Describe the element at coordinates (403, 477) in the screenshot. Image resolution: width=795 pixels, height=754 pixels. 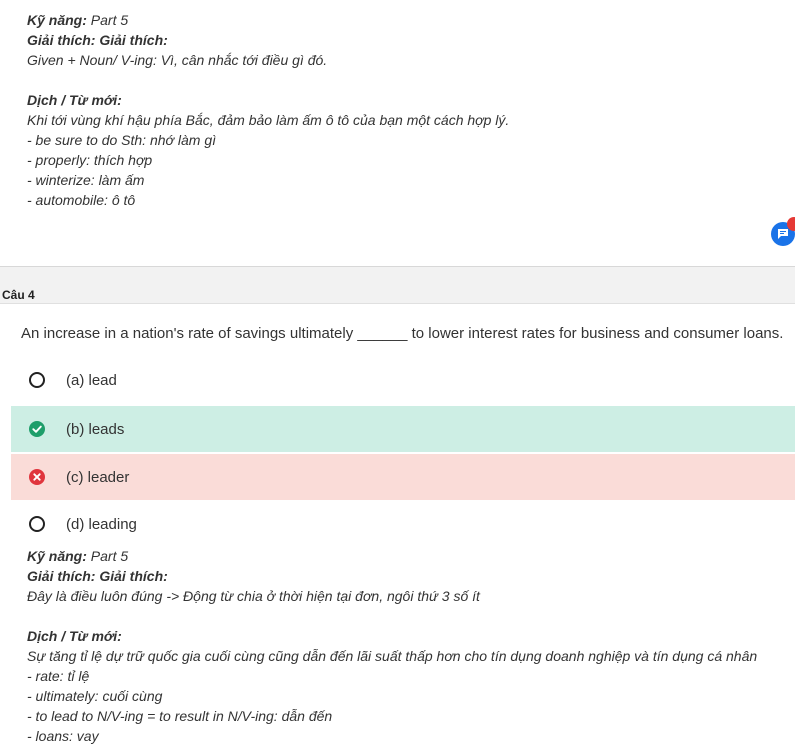
I see `option-c: (c) leader` at that location.